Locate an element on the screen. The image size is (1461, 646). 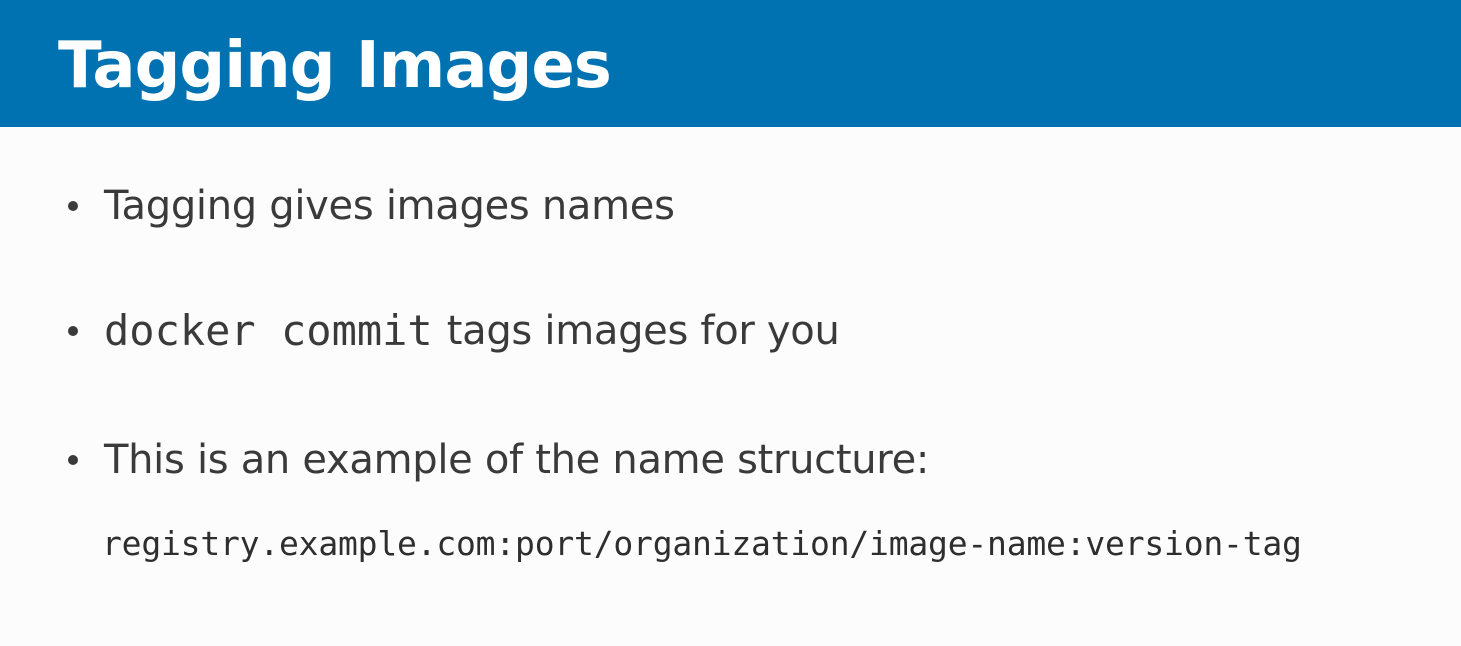
bullet-text: Tagging gives images names is located at coordinates (389, 206).